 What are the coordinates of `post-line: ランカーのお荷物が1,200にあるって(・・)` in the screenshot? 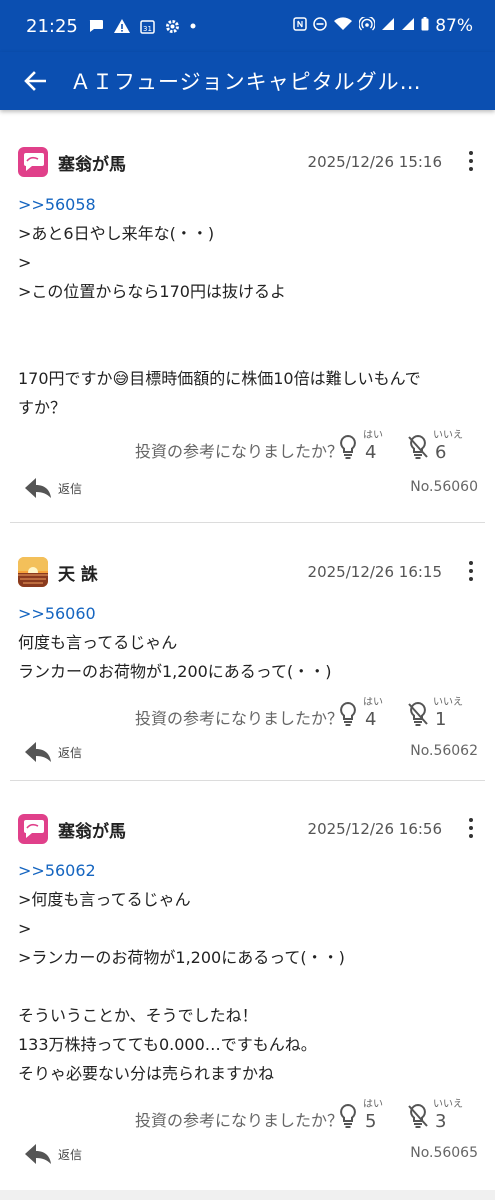 It's located at (175, 671).